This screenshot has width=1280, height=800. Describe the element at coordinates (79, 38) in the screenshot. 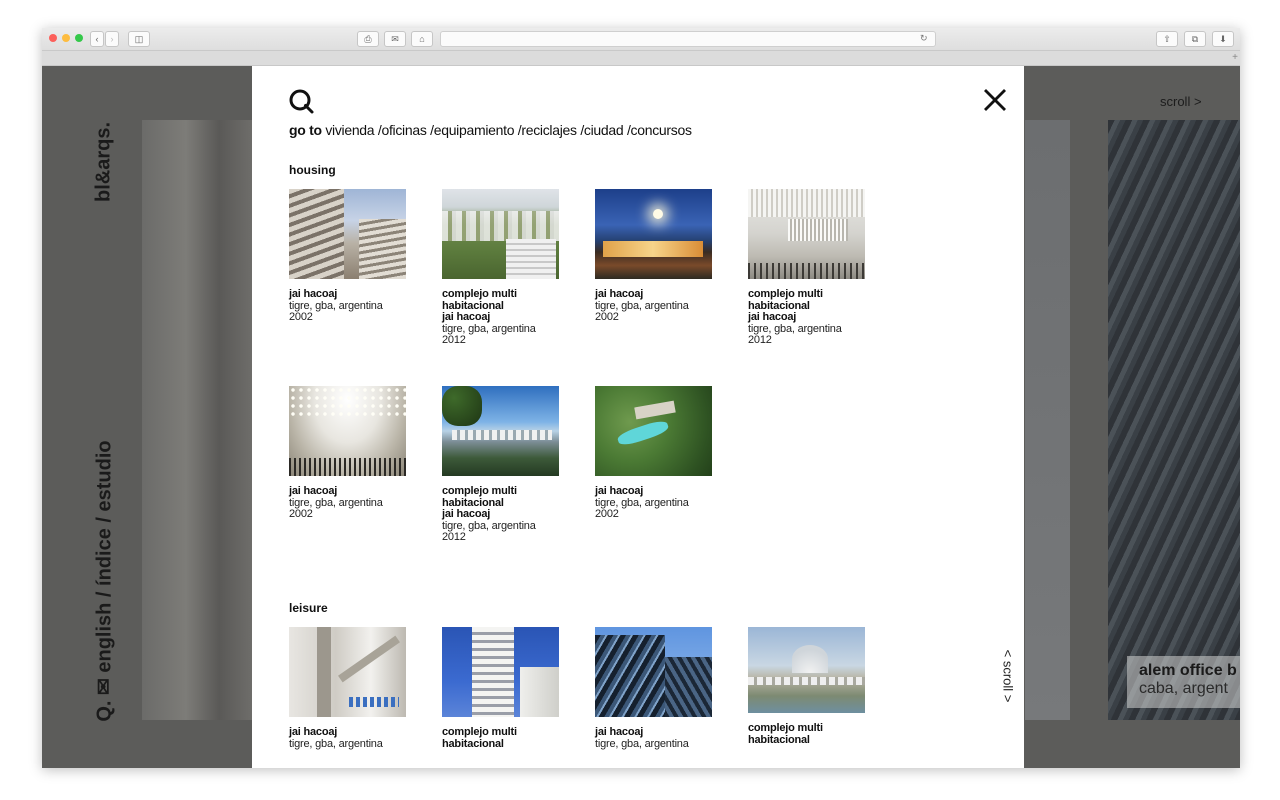

I see `zoom-window-button` at that location.